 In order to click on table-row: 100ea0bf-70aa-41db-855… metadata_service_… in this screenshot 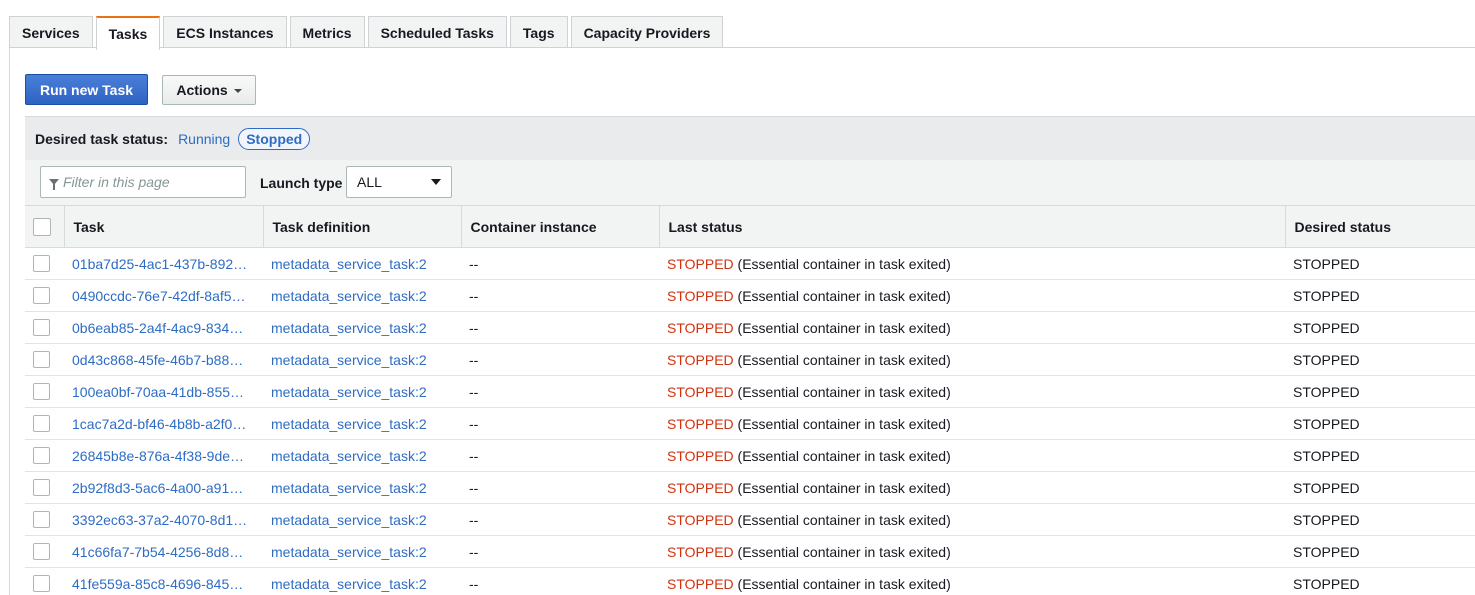, I will do `click(750, 391)`.